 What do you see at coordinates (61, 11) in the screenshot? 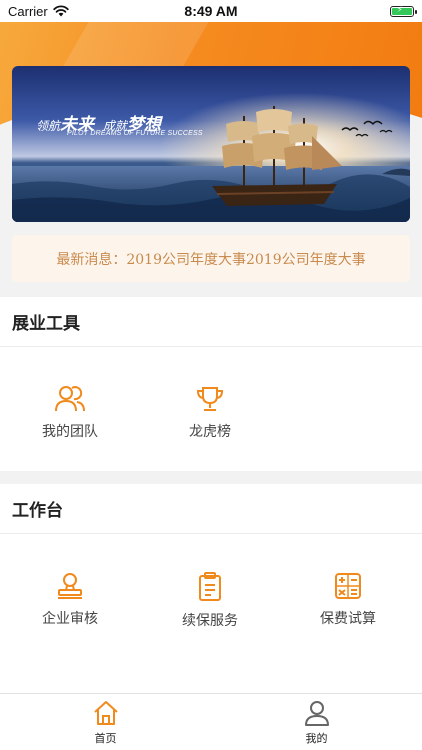
I see `wifi-icon` at bounding box center [61, 11].